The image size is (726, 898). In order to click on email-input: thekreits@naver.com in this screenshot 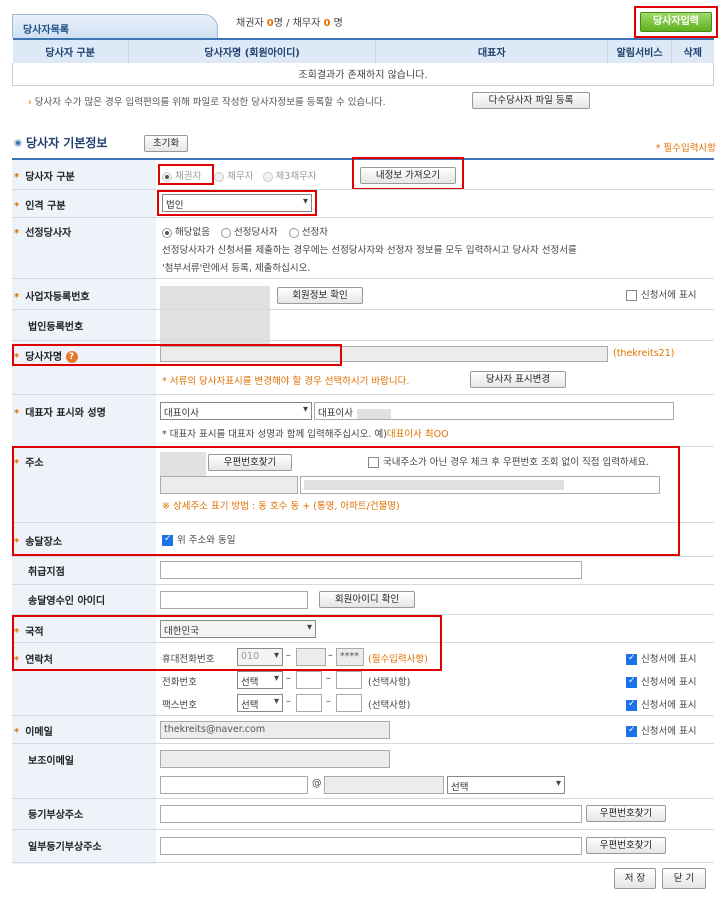, I will do `click(275, 730)`.